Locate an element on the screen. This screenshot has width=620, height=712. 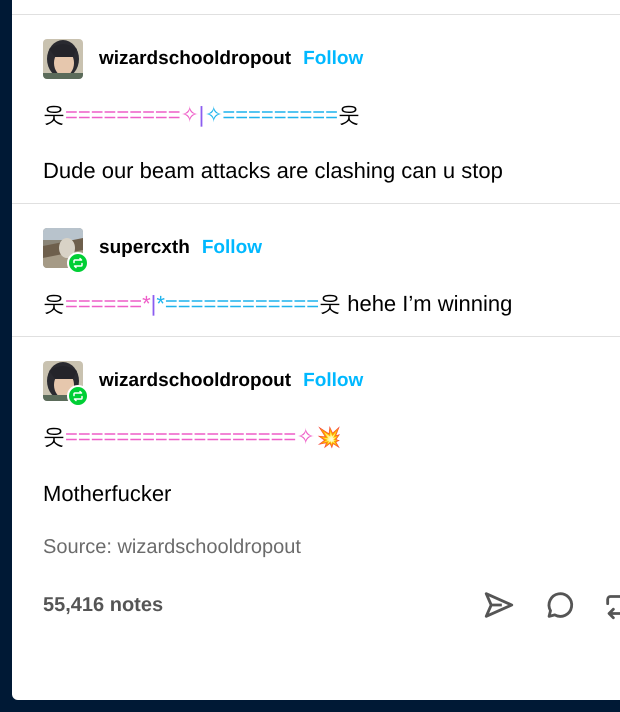
beam-line: 웃=========✧|✧=========웃 is located at coordinates (202, 115).